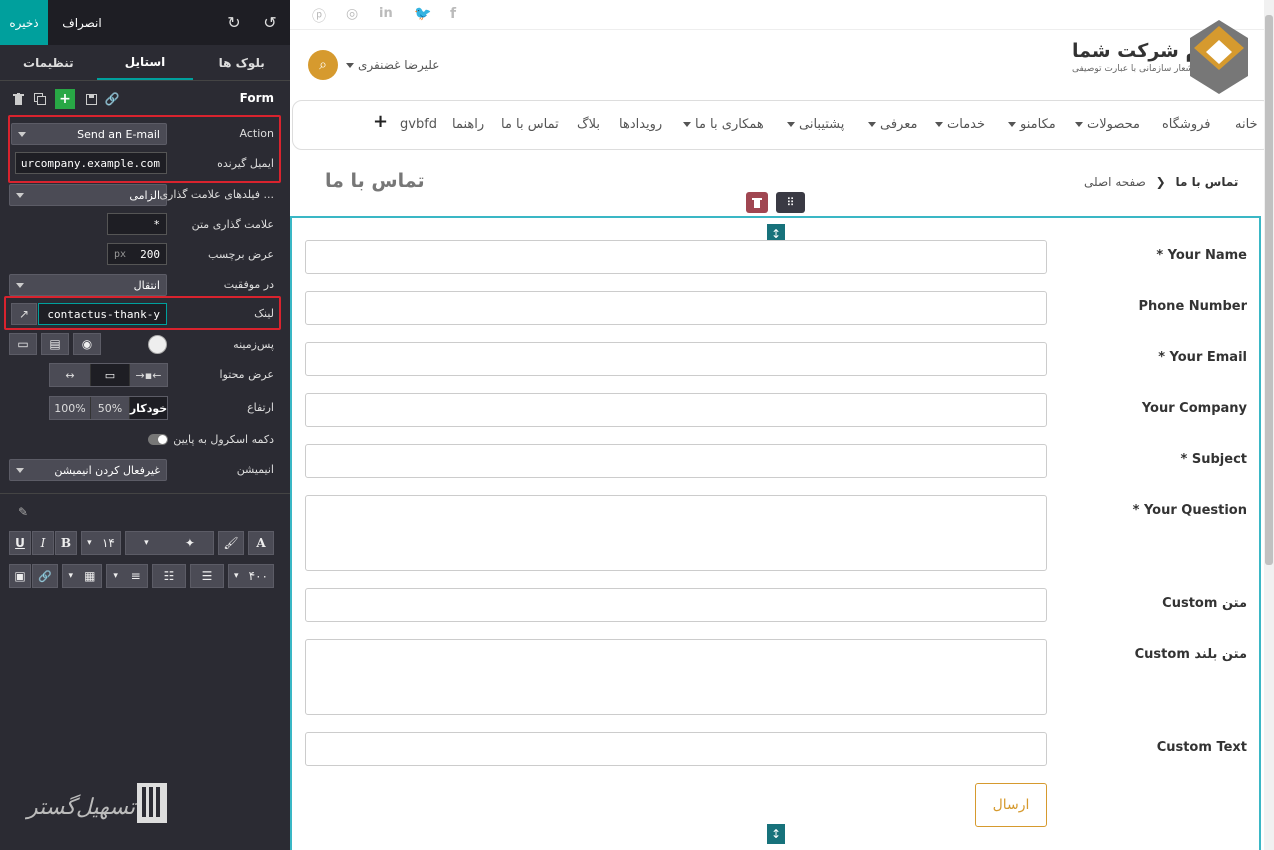  What do you see at coordinates (1219, 57) in the screenshot?
I see `company-logo` at bounding box center [1219, 57].